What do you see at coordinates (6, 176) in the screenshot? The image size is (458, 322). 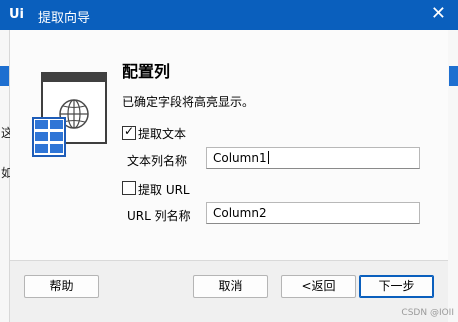 I see `background-window-left: 这 如` at bounding box center [6, 176].